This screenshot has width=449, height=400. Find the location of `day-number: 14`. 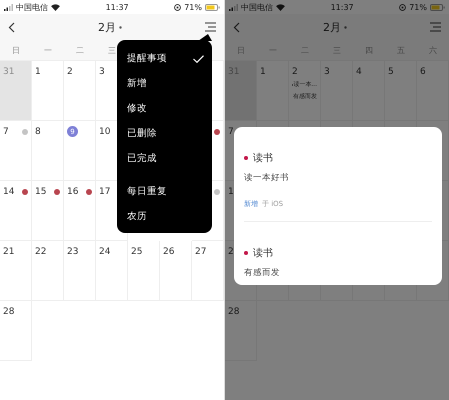

day-number: 14 is located at coordinates (8, 191).